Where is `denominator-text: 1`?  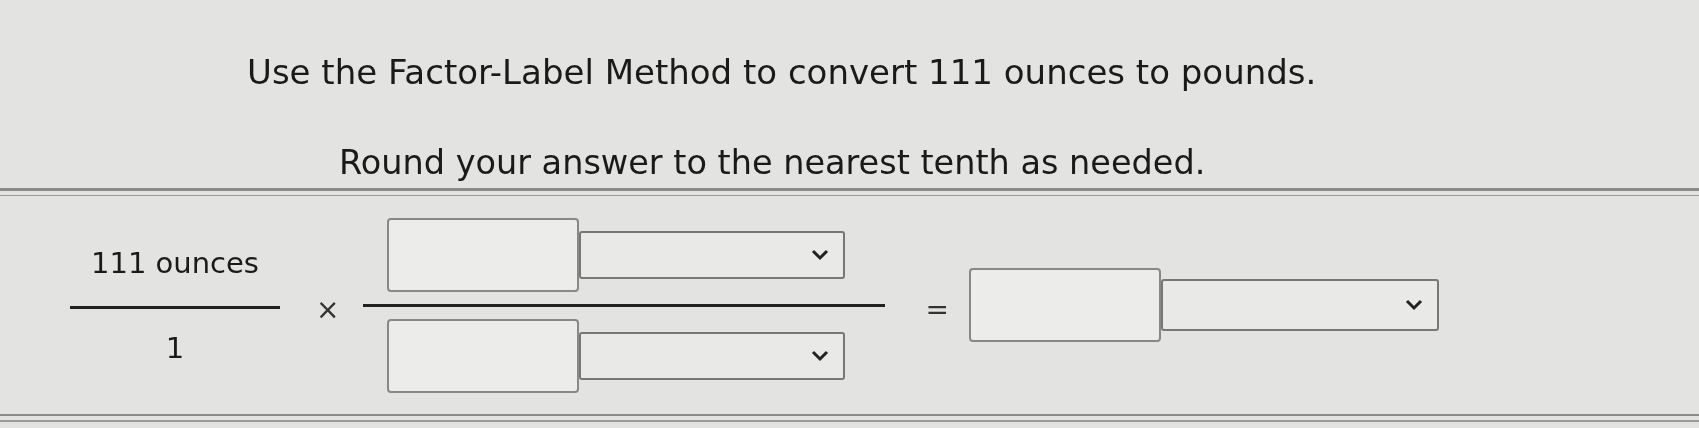
denominator-text: 1 is located at coordinates (175, 348).